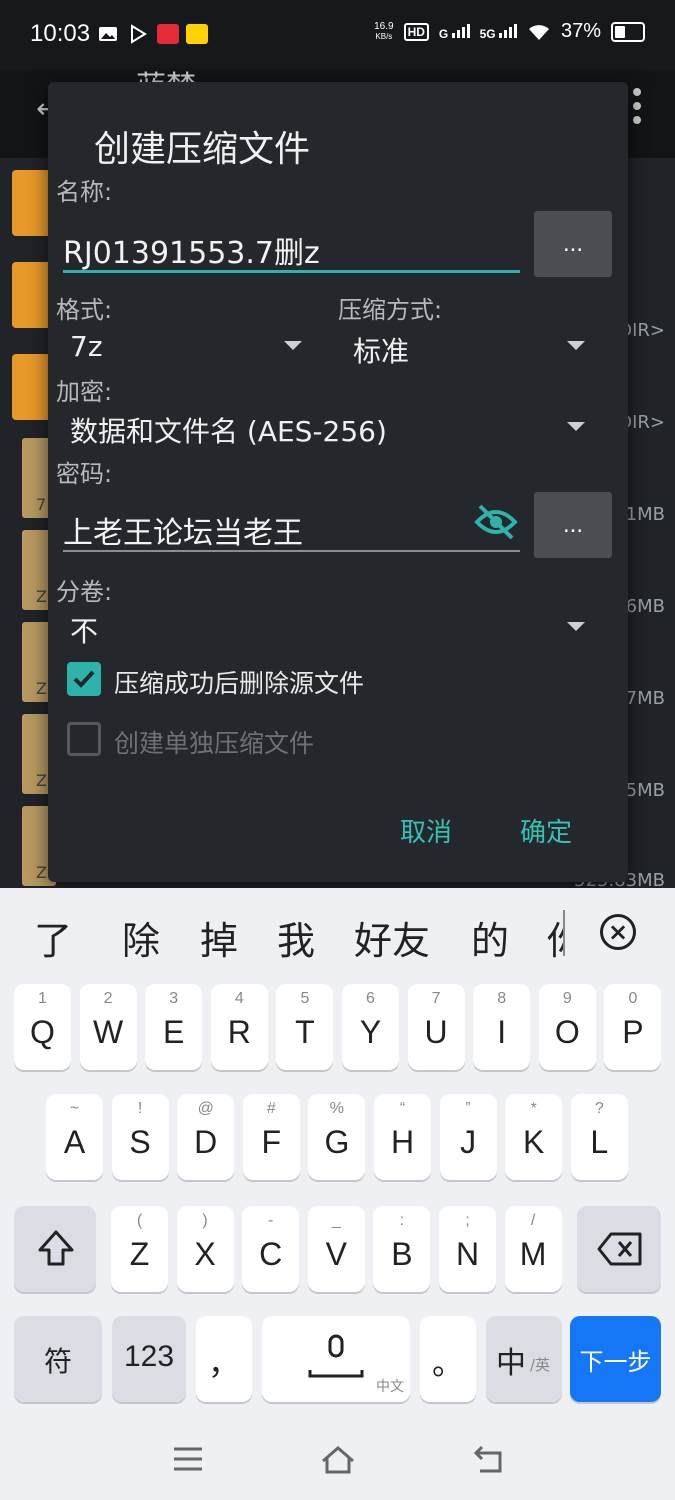 This screenshot has width=675, height=1500. What do you see at coordinates (502, 998) in the screenshot?
I see `key-secondary-label: 8` at bounding box center [502, 998].